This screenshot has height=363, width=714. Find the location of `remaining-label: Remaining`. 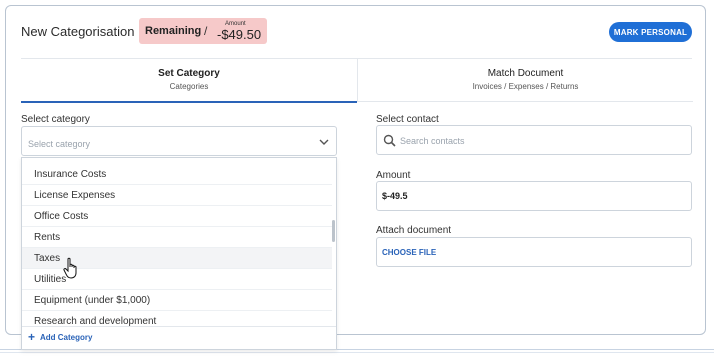

remaining-label: Remaining is located at coordinates (173, 31).